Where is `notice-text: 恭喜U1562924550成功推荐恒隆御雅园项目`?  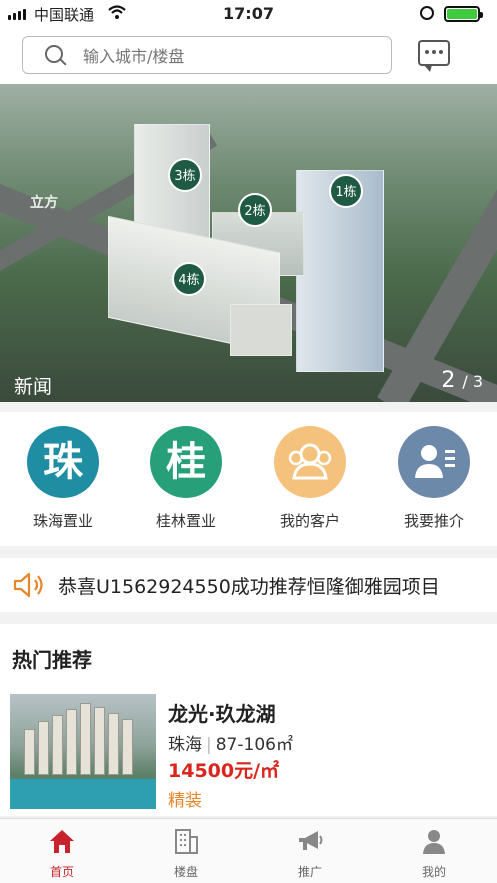 notice-text: 恭喜U1562924550成功推荐恒隆御雅园项目 is located at coordinates (249, 587).